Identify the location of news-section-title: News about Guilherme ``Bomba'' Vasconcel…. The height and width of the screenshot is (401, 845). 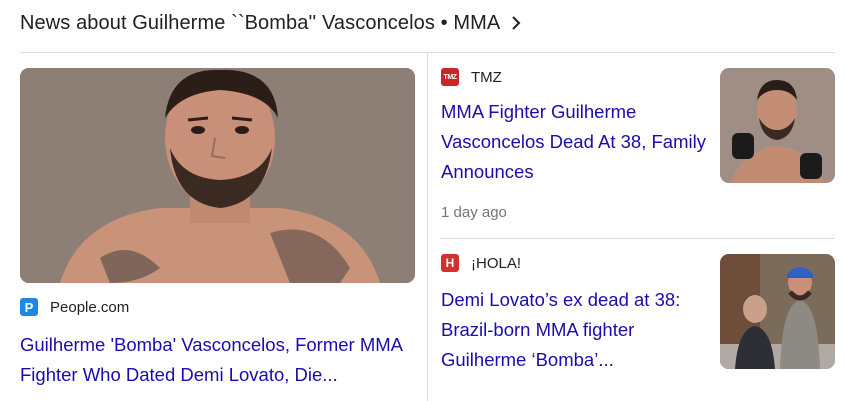
(260, 22).